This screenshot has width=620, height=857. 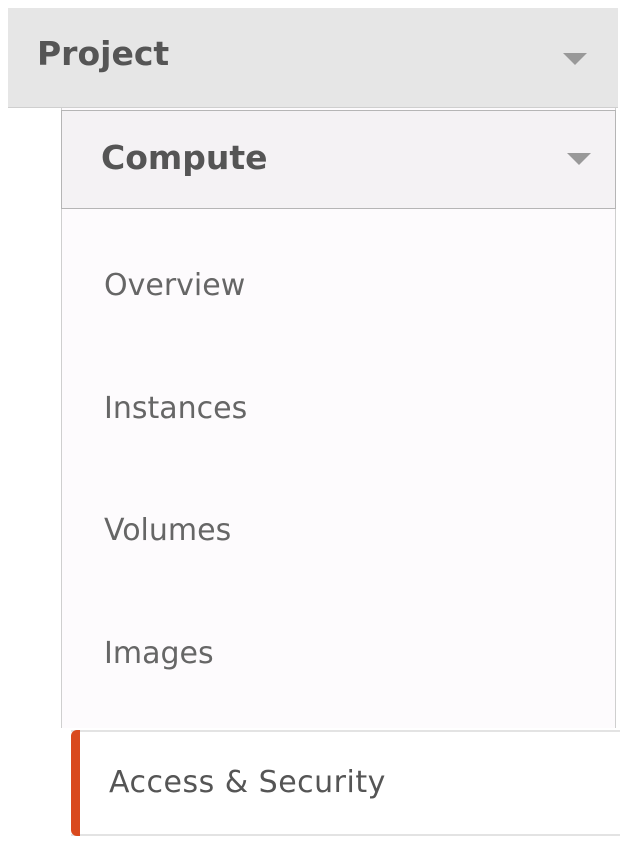 I want to click on active-indicator, so click(x=75, y=783).